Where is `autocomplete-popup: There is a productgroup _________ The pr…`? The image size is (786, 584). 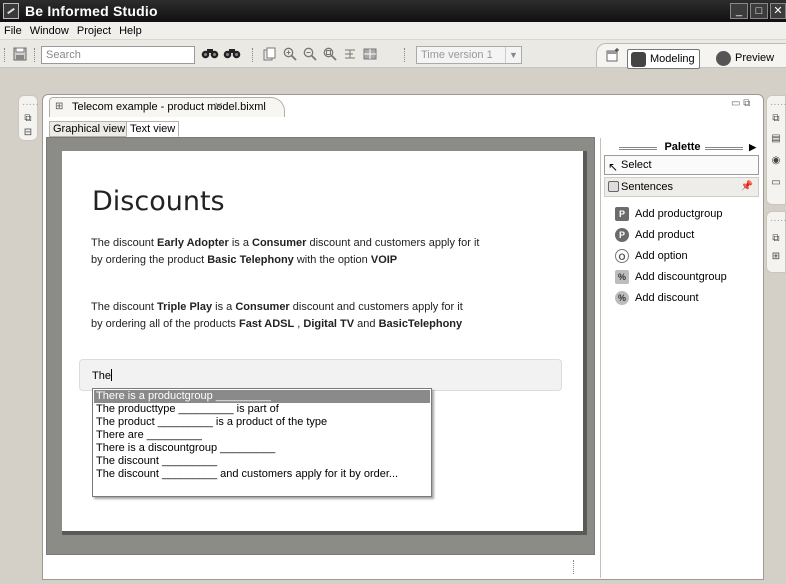
autocomplete-popup: There is a productgroup _________ The pr… is located at coordinates (262, 442).